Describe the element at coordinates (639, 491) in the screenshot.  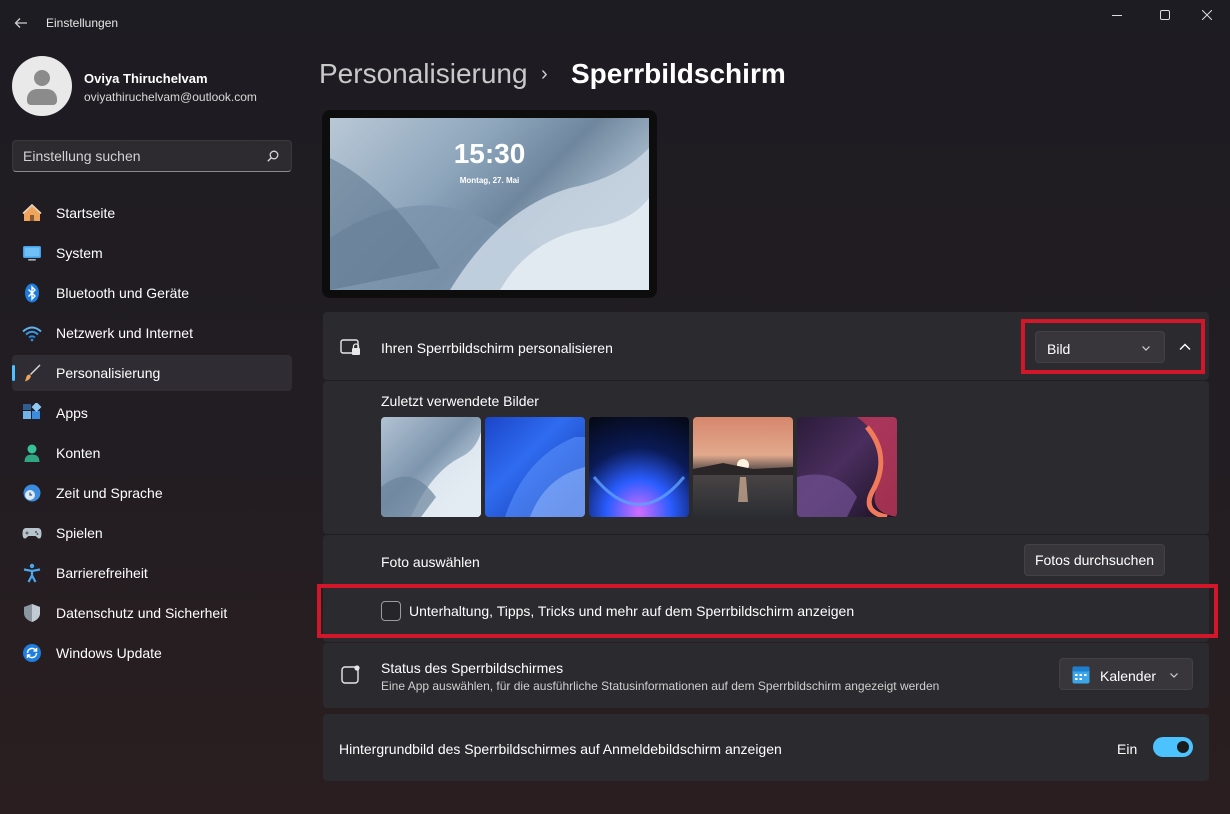
I see `glow-orb-thumbnail` at that location.